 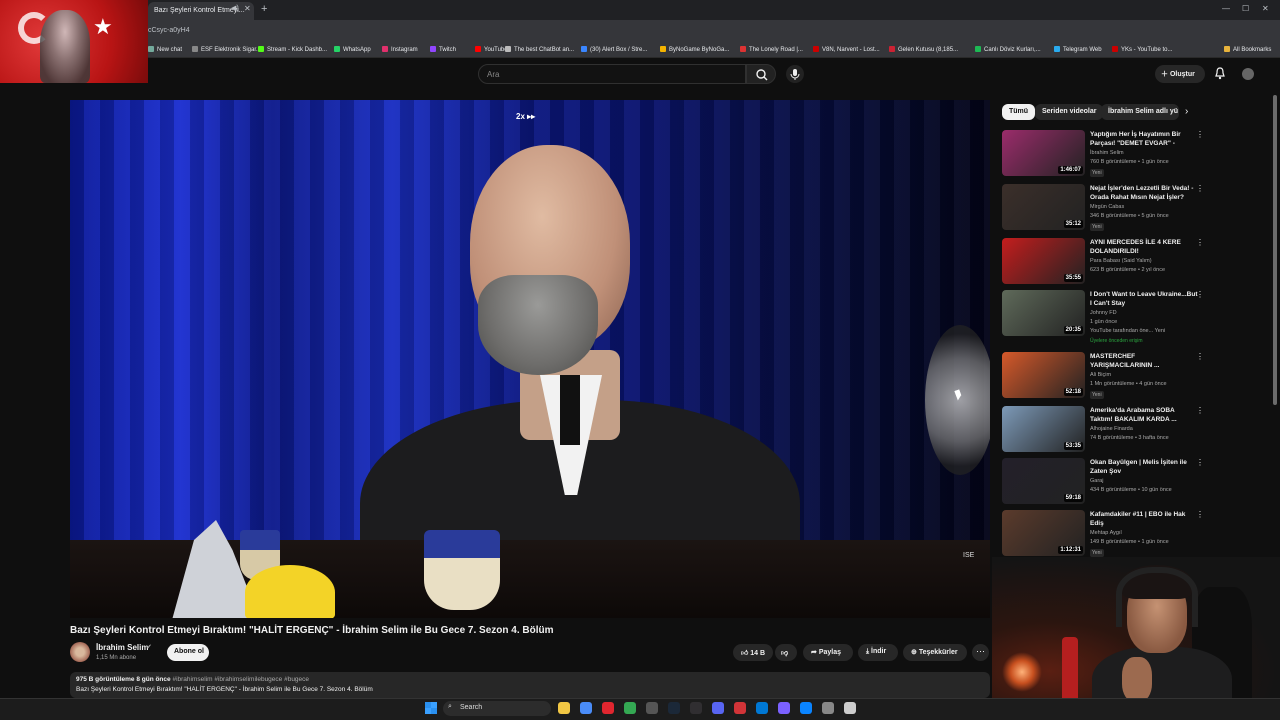 I want to click on address-bar, so click(x=640, y=31).